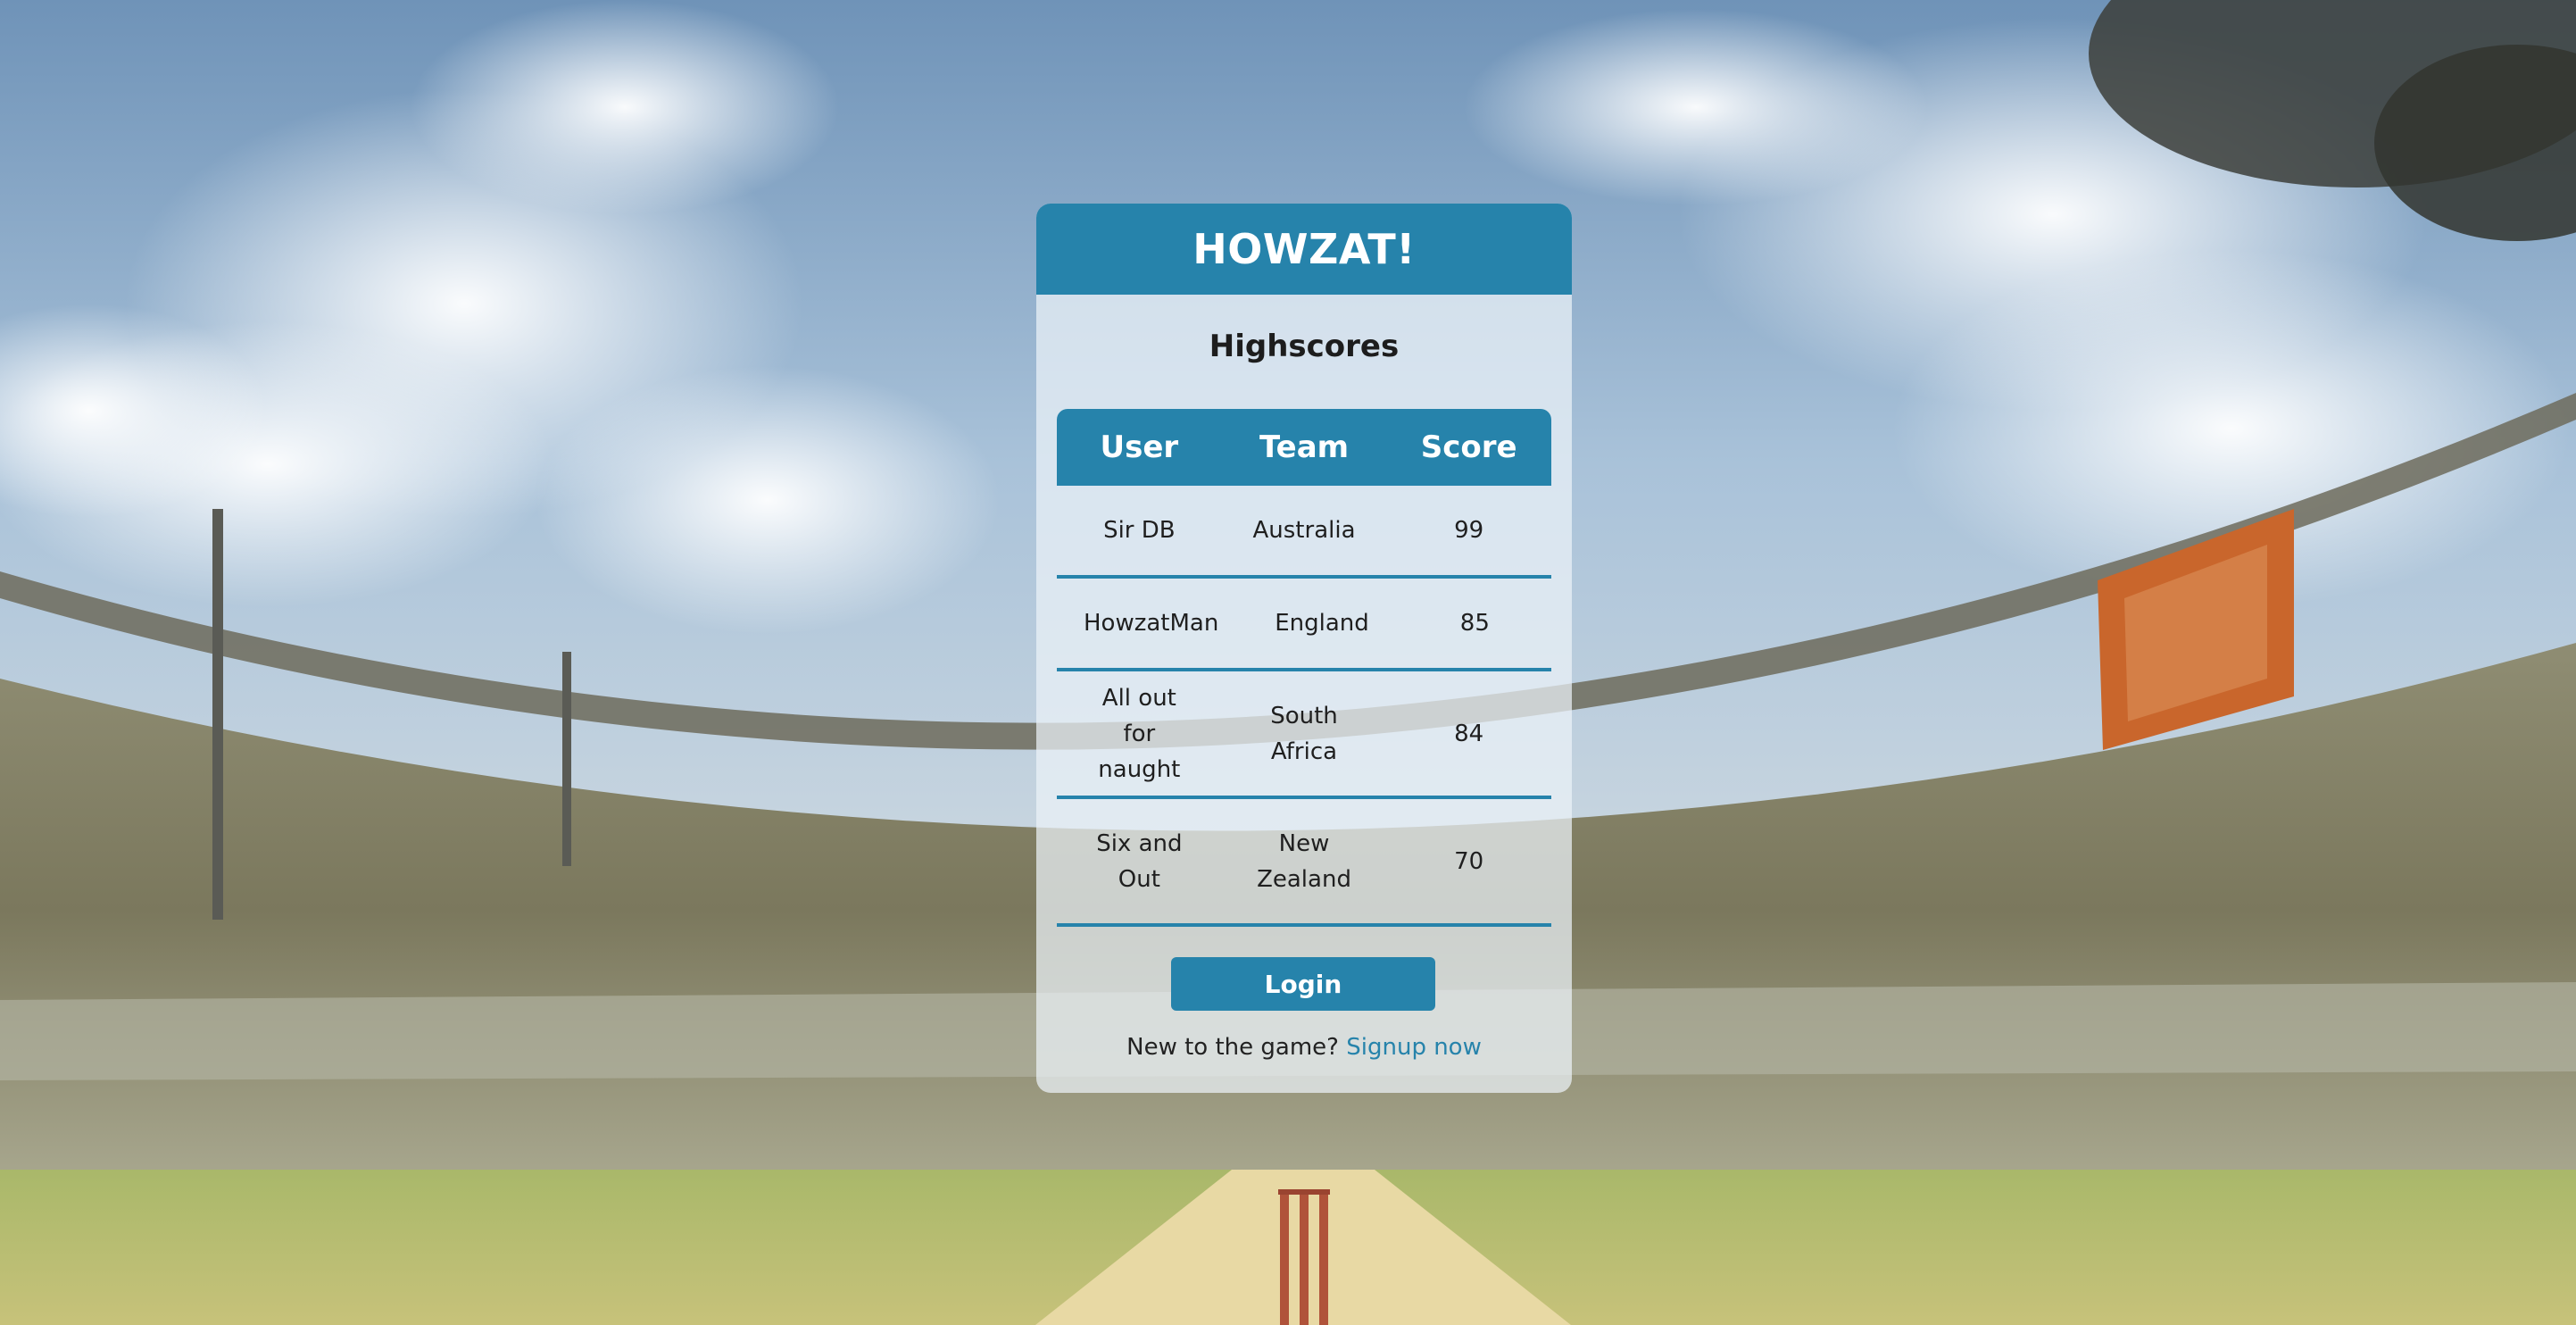  I want to click on login-button: Login, so click(1303, 984).